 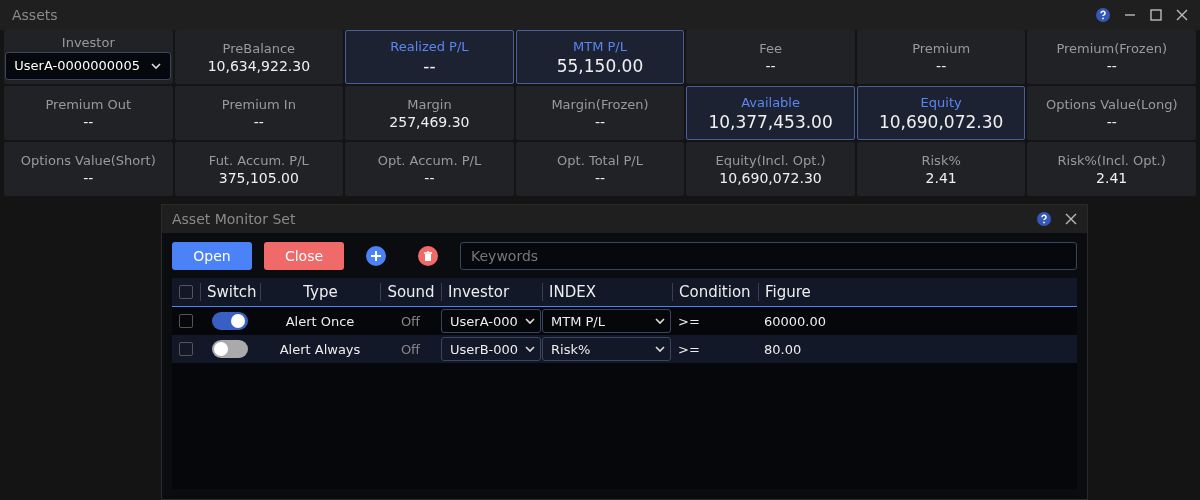 What do you see at coordinates (770, 48) in the screenshot?
I see `stat-label: Fee` at bounding box center [770, 48].